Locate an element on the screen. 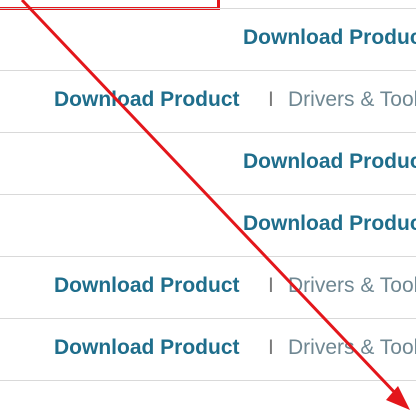  arrow-head is located at coordinates (398, 398).